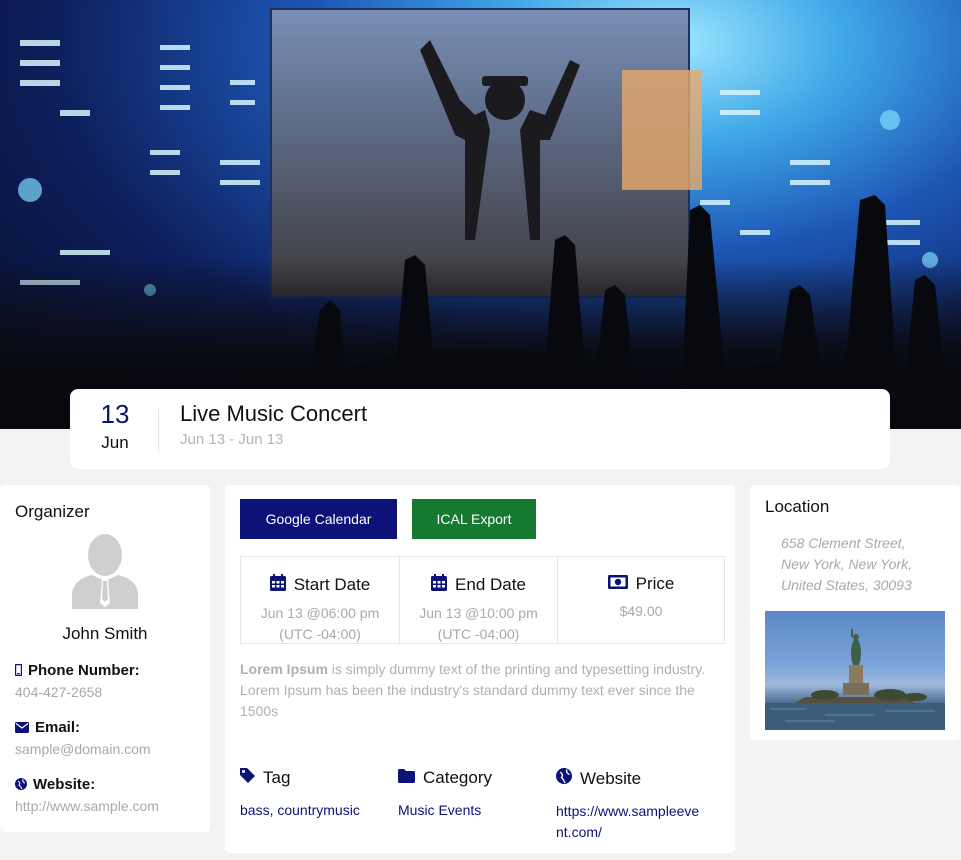 The image size is (961, 860). Describe the element at coordinates (445, 810) in the screenshot. I see `category-value: Music Events` at that location.